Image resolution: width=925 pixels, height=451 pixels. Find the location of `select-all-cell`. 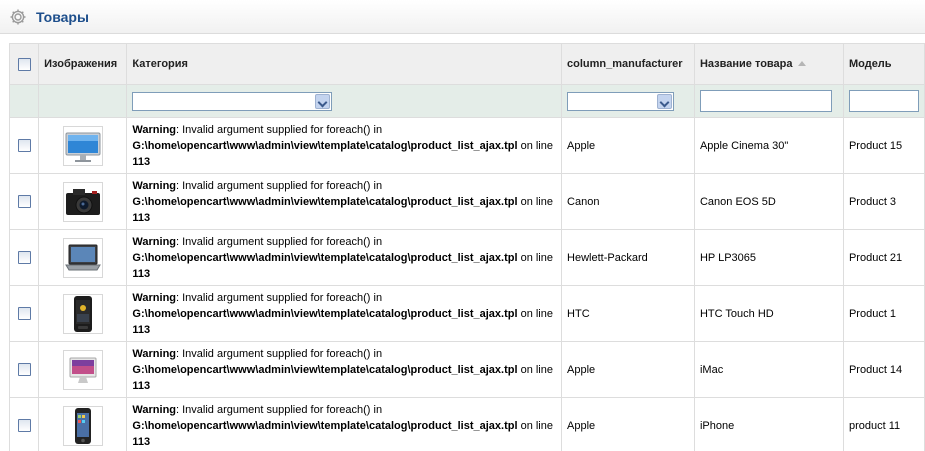

select-all-cell is located at coordinates (24, 64).